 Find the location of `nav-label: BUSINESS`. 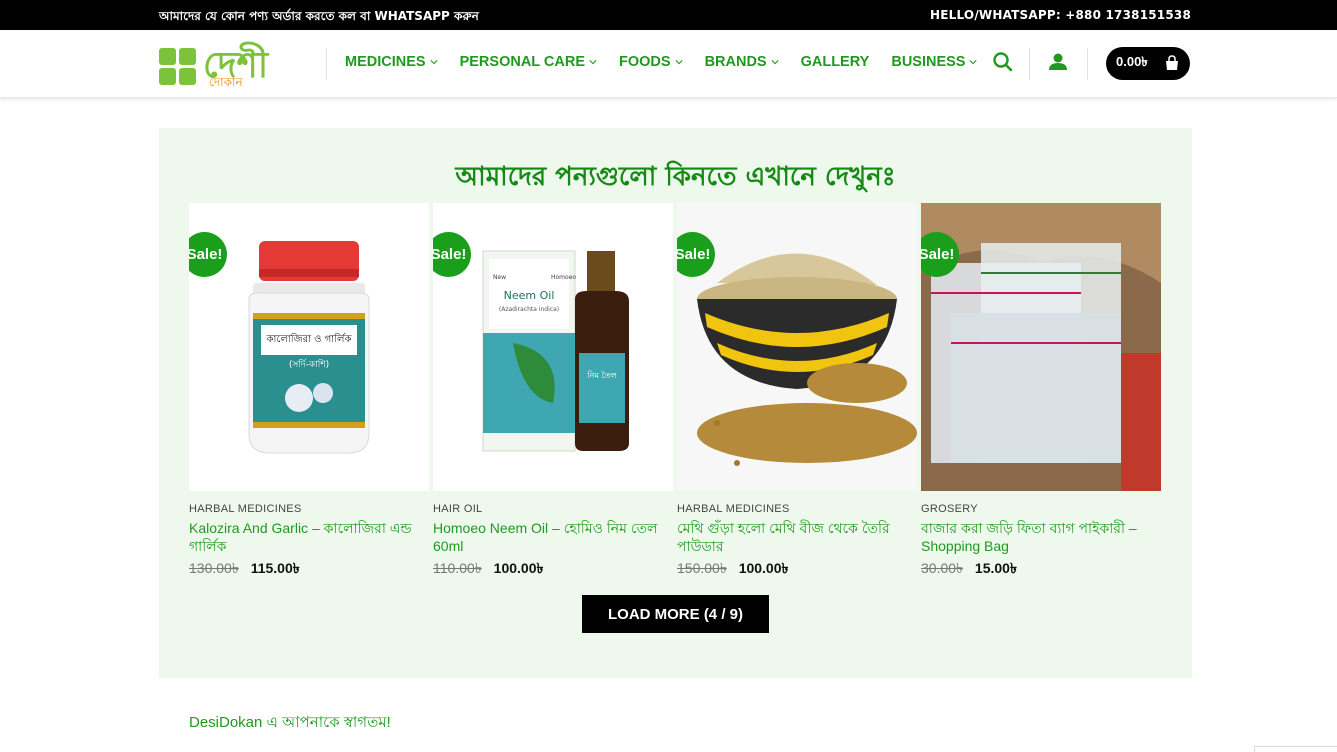

nav-label: BUSINESS is located at coordinates (928, 62).